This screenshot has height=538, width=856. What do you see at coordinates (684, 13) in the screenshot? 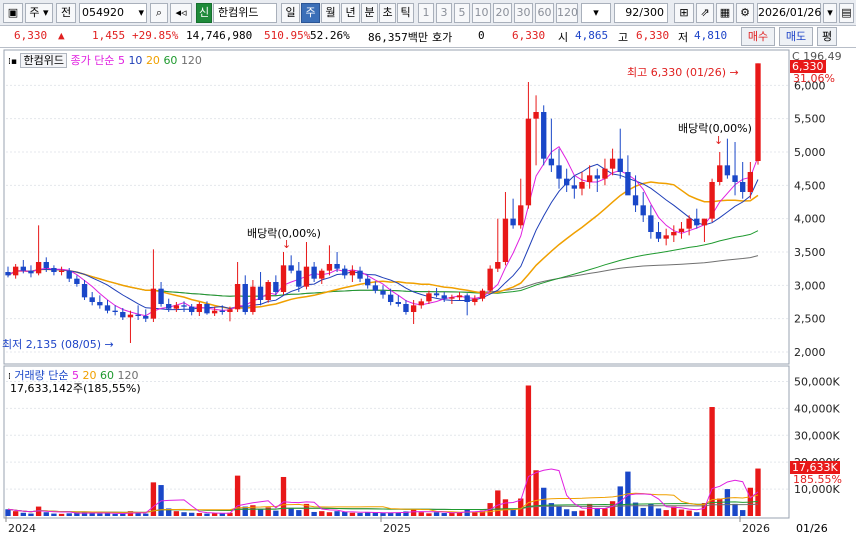
I see `candle-type-icon: ⊞` at bounding box center [684, 13].